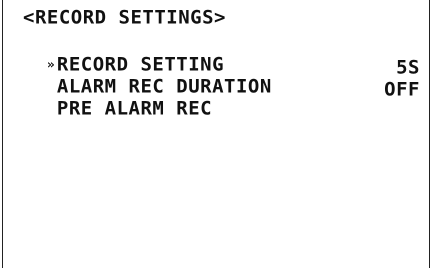 The width and height of the screenshot is (432, 270). I want to click on menu-item-pre-alarm-rec: PRE ALARM REC, so click(122, 99).